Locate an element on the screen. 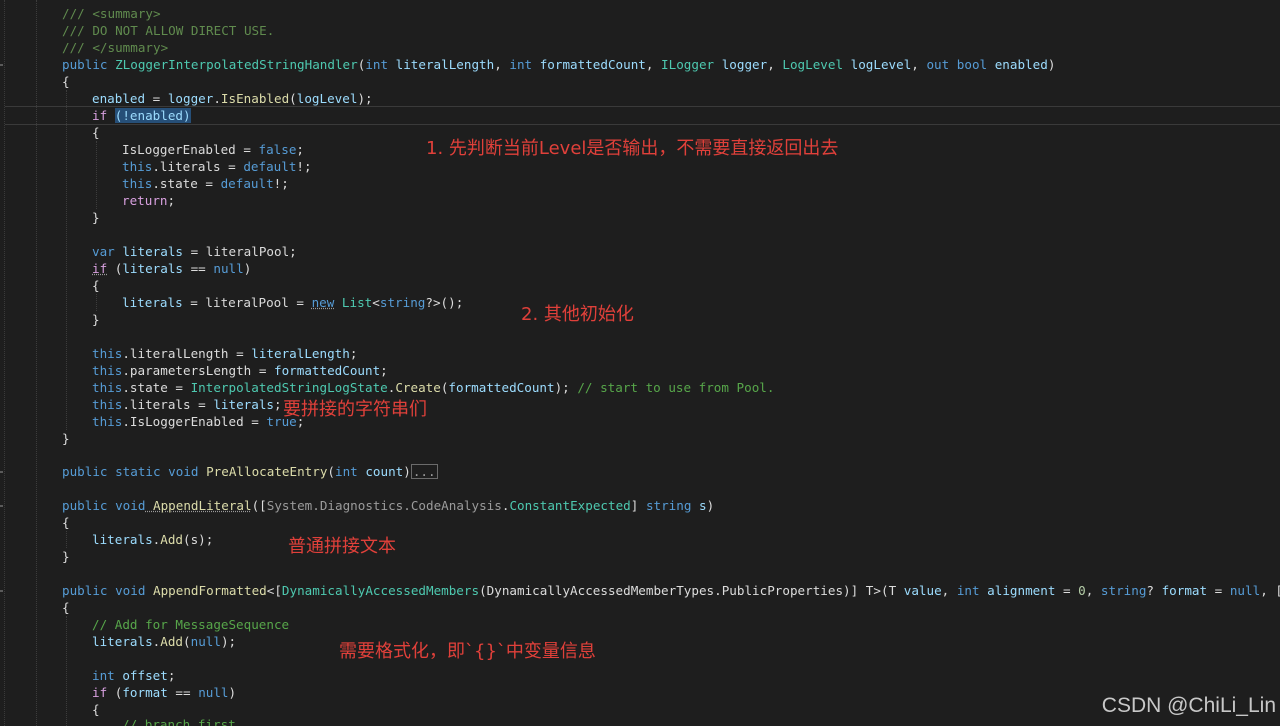 The width and height of the screenshot is (1280, 726). annotation-note: 1. 先判断当前Level是否输出，不需要直接返回出去 is located at coordinates (632, 148).